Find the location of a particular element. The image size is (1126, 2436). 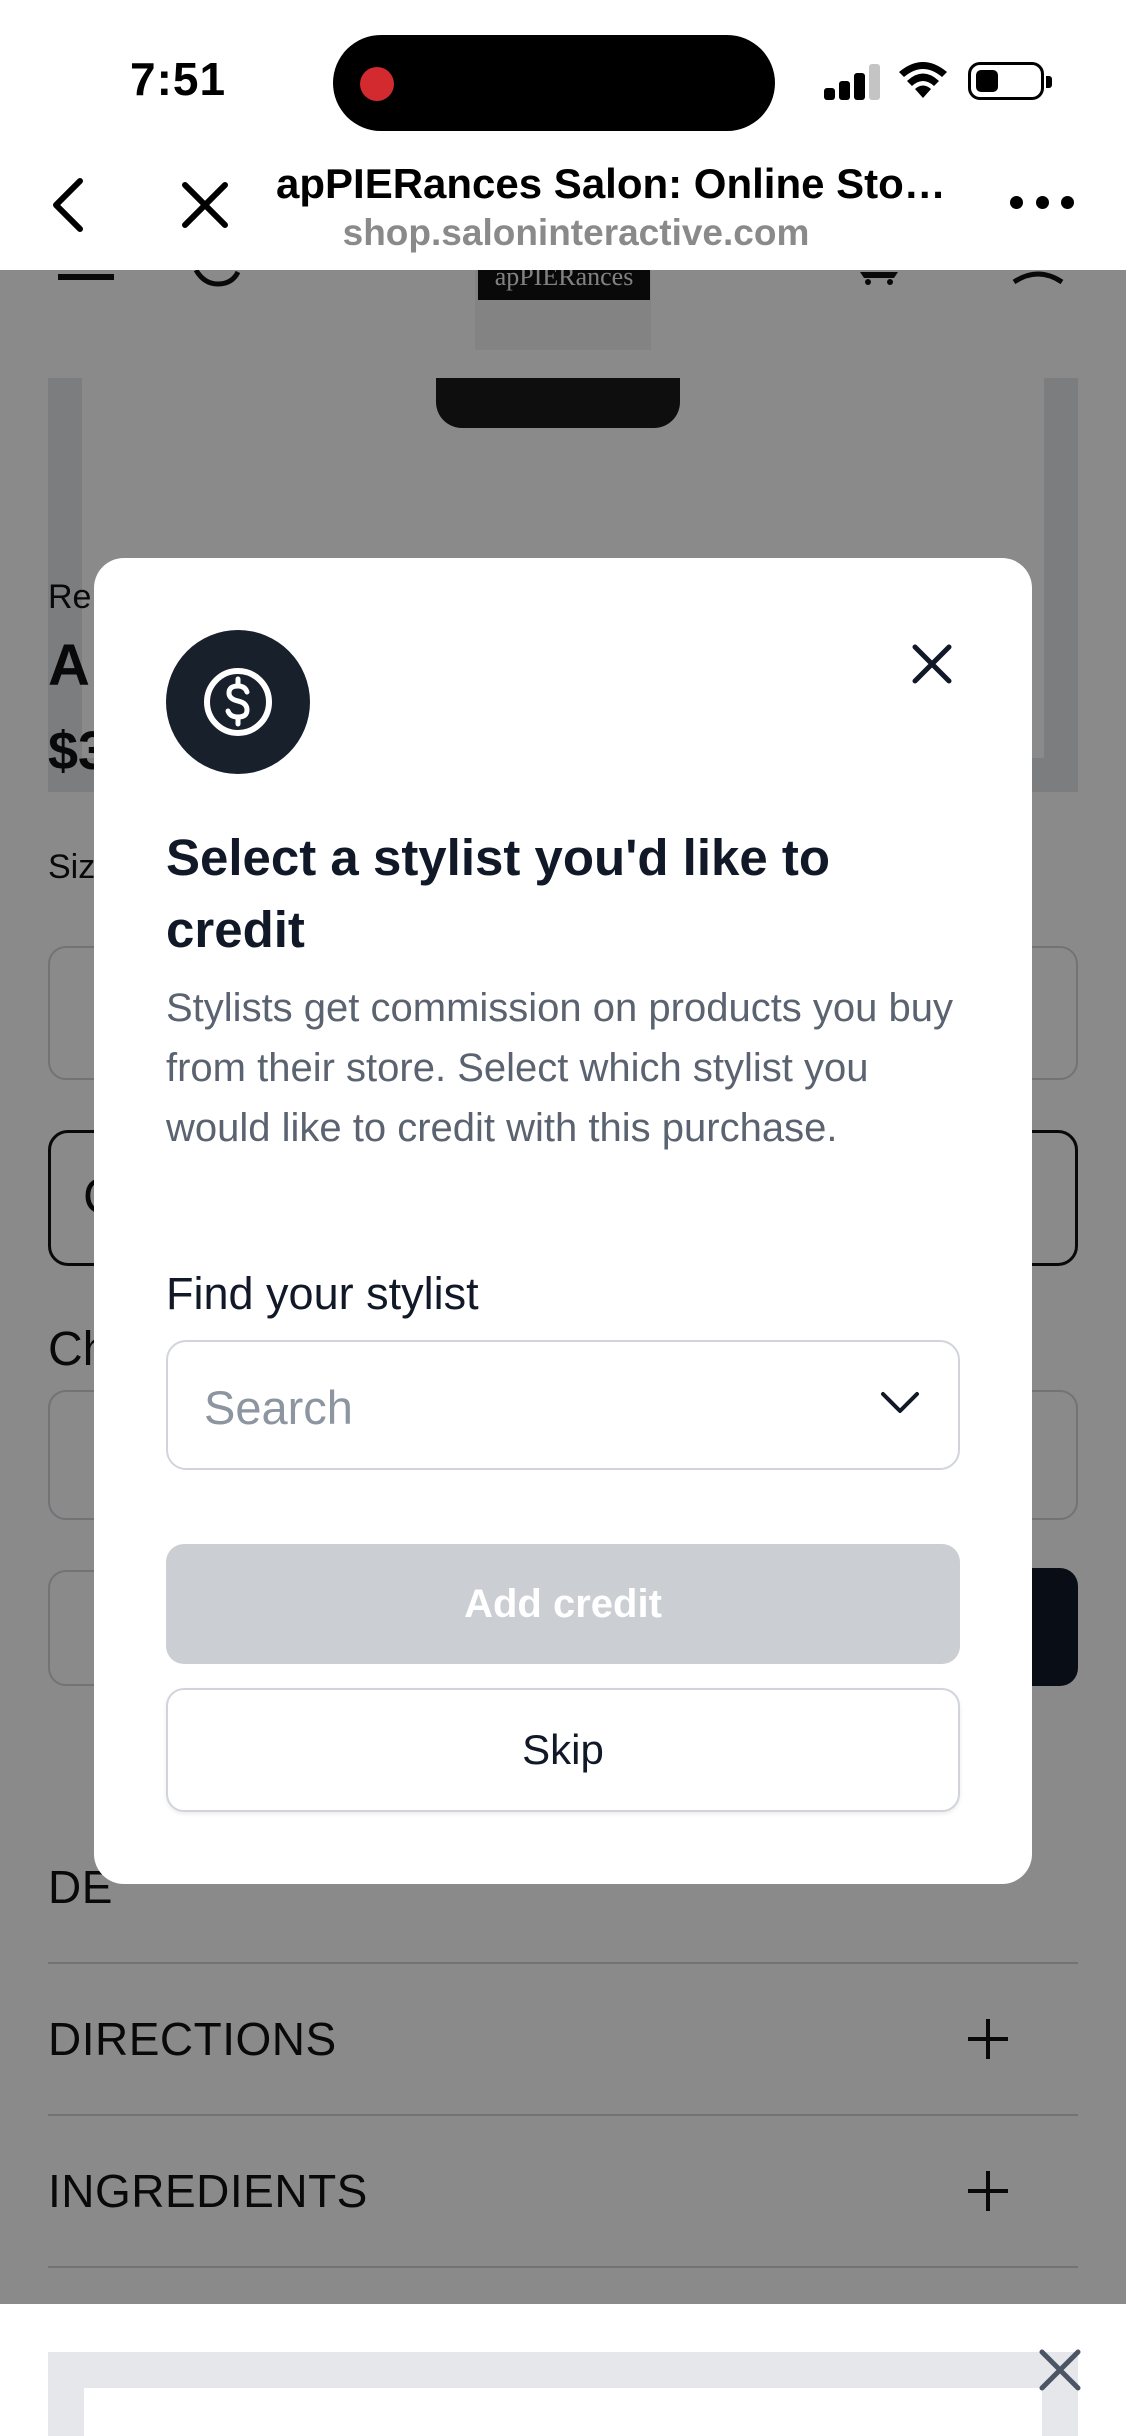

skip-button: Skip is located at coordinates (563, 1750).